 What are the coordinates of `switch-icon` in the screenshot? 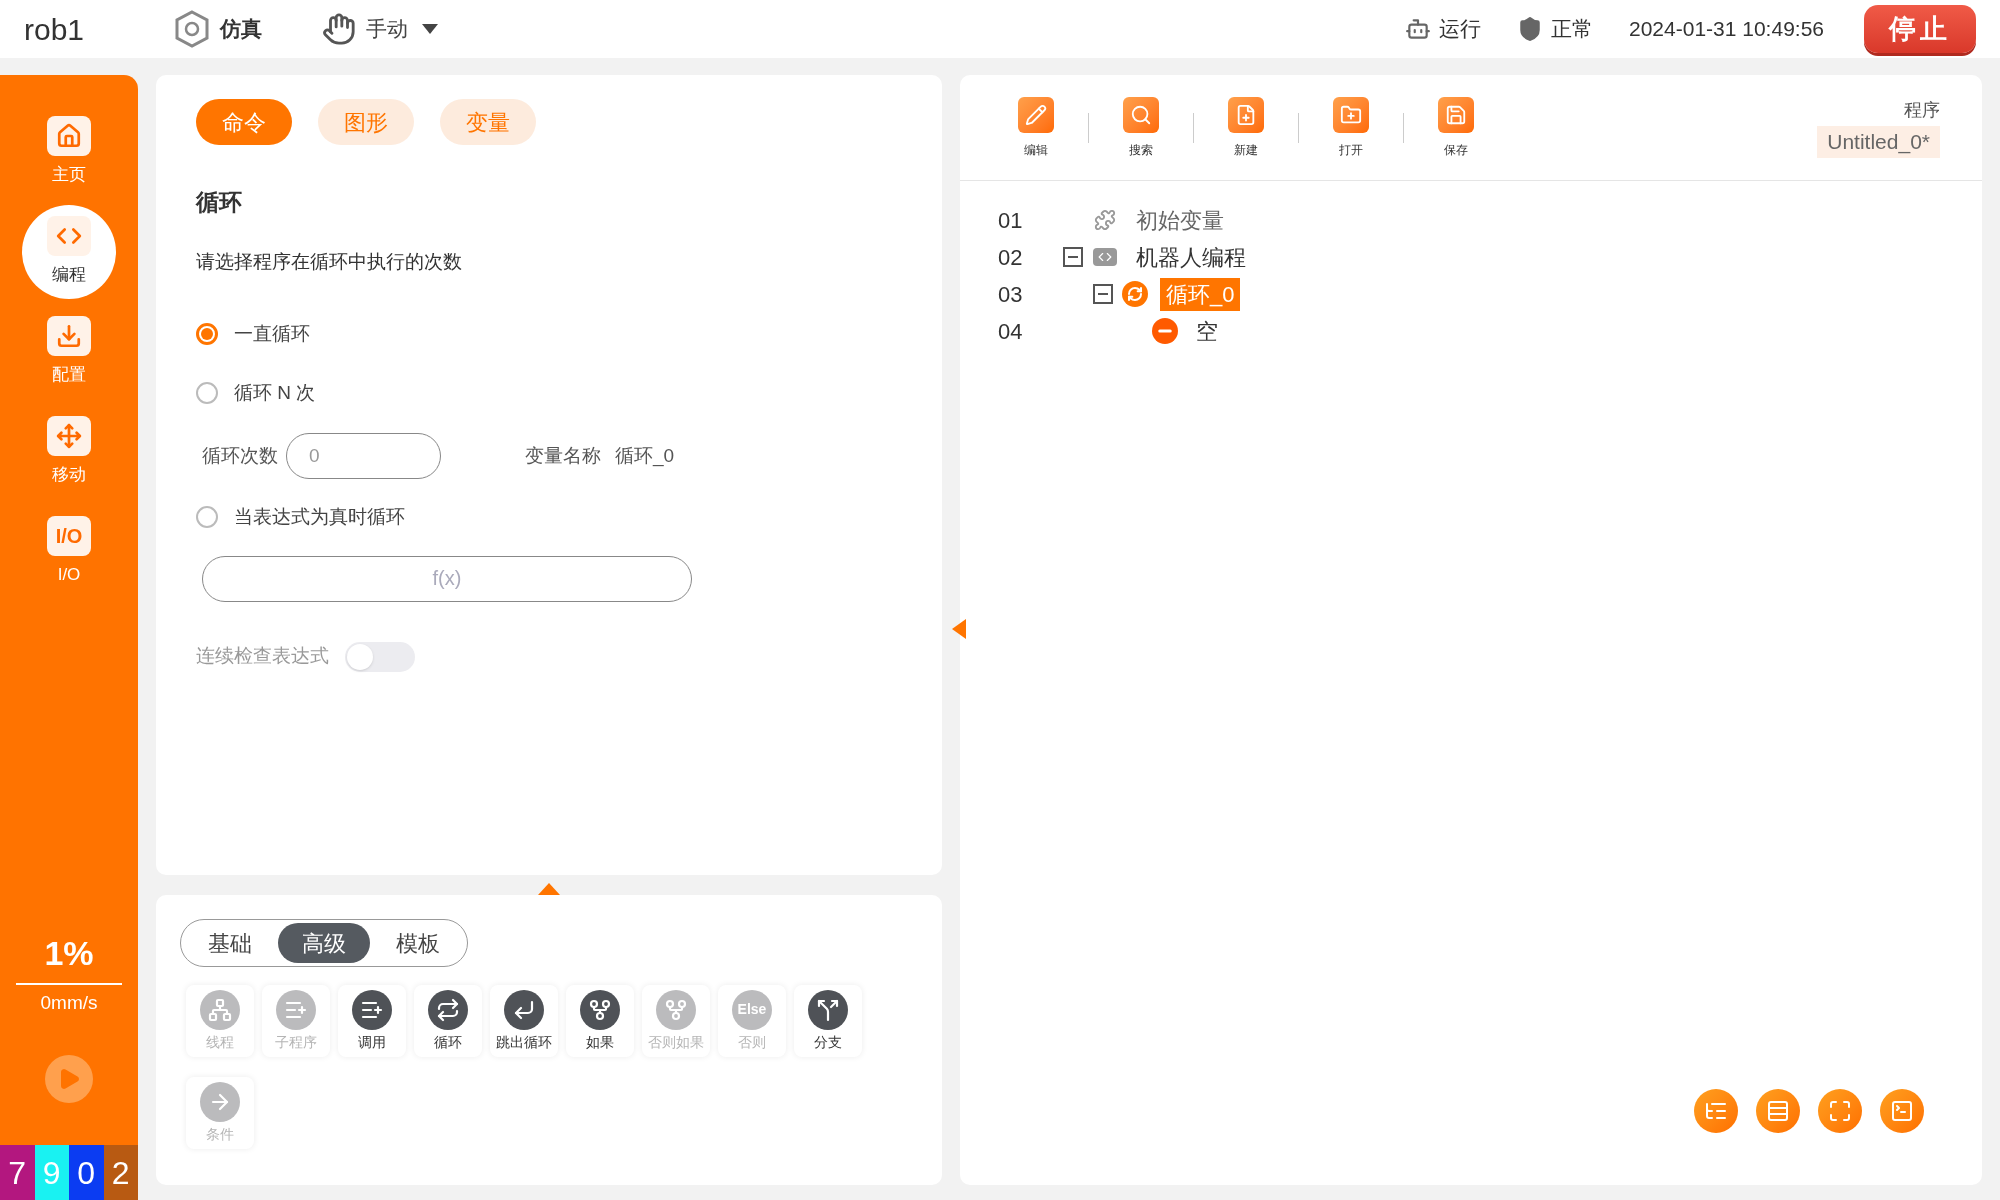 It's located at (828, 1009).